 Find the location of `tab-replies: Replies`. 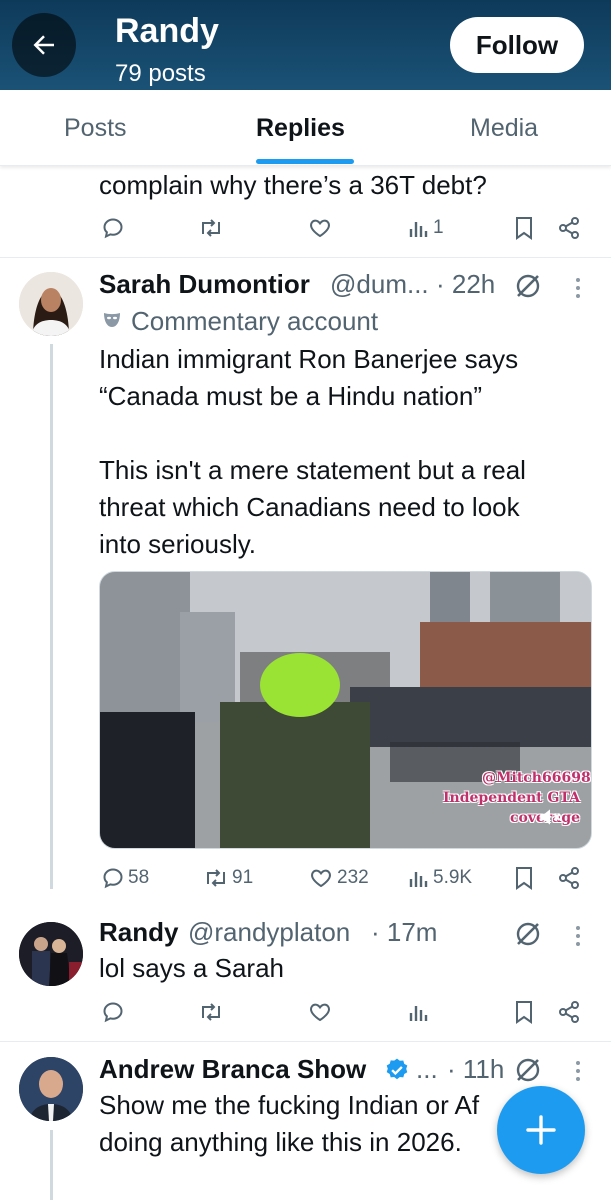

tab-replies: Replies is located at coordinates (300, 128).